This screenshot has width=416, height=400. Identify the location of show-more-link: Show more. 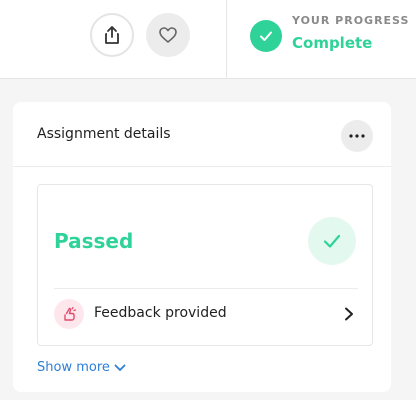
(81, 367).